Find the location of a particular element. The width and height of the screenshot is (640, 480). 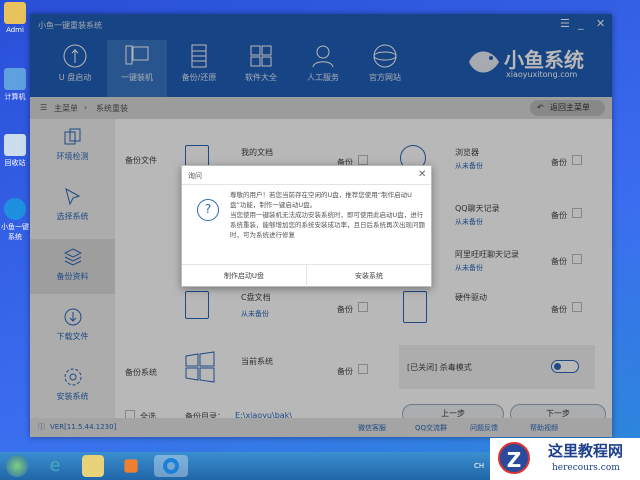

make-boot-usb-button: 制作启动U盘 is located at coordinates (244, 275).